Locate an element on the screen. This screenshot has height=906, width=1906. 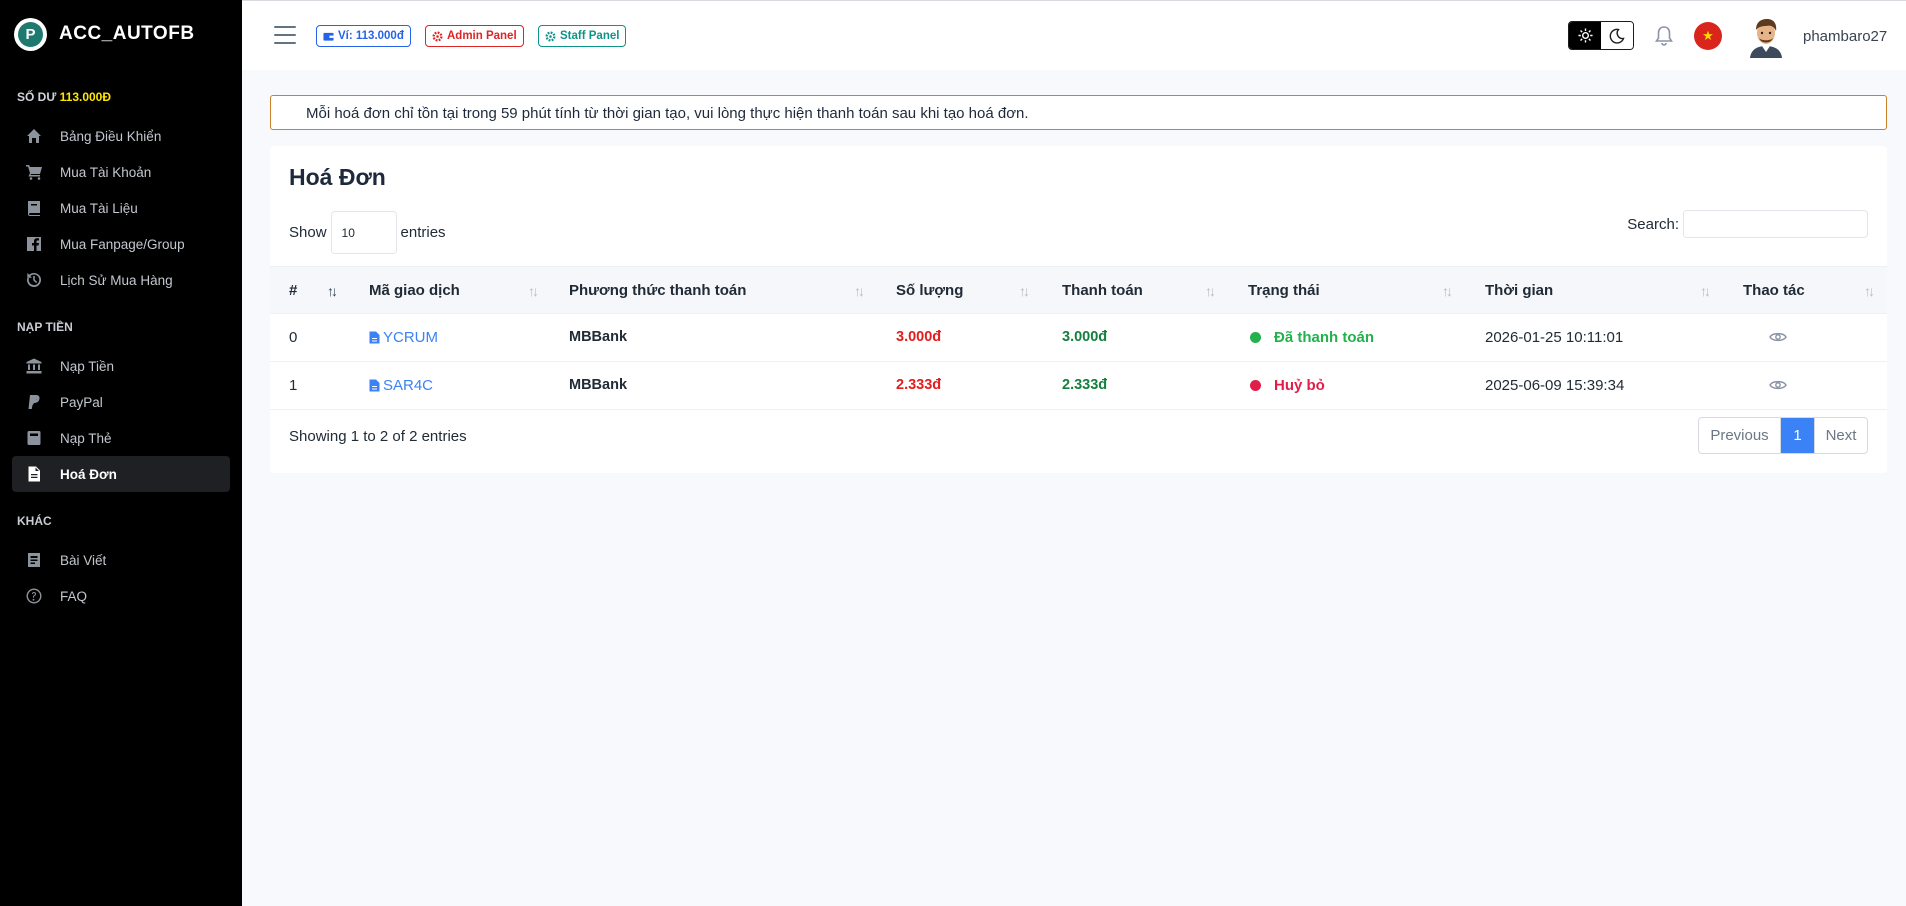
sort-asc-icon: ↑↓ is located at coordinates (332, 291).